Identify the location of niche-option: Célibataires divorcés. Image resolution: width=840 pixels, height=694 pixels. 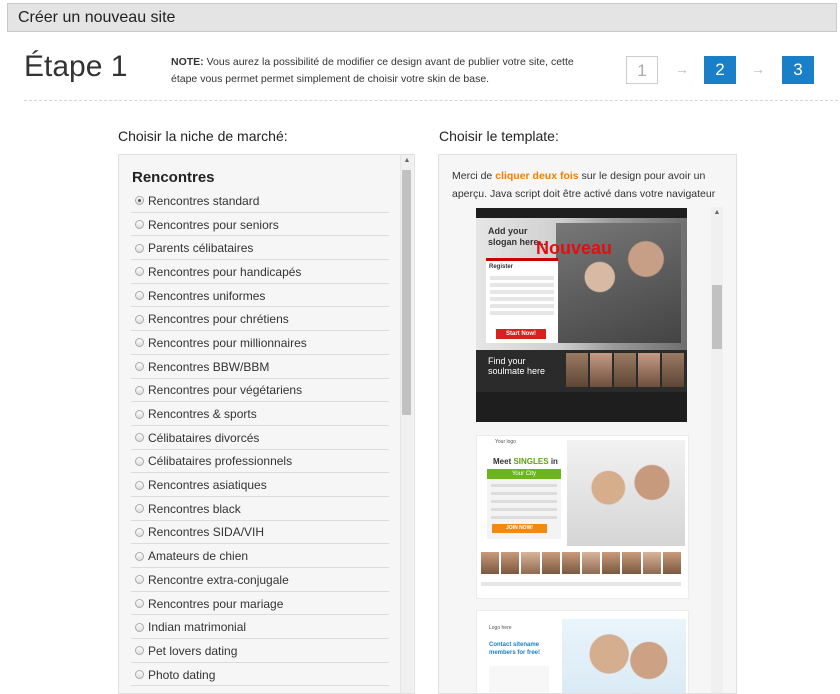
(260, 438).